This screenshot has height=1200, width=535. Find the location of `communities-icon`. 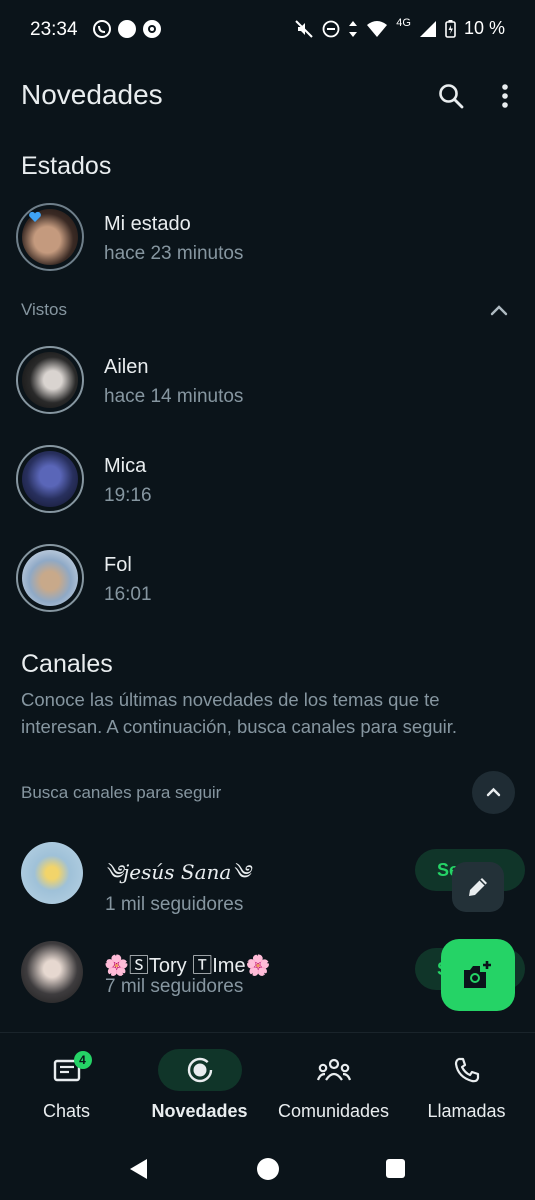

communities-icon is located at coordinates (333, 1069).